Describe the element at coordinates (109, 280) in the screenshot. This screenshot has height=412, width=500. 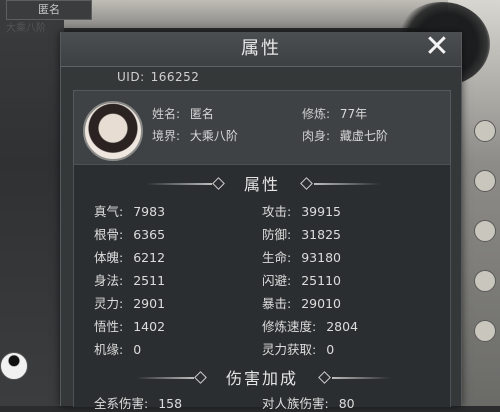
I see `stat-label: 身法:` at that location.